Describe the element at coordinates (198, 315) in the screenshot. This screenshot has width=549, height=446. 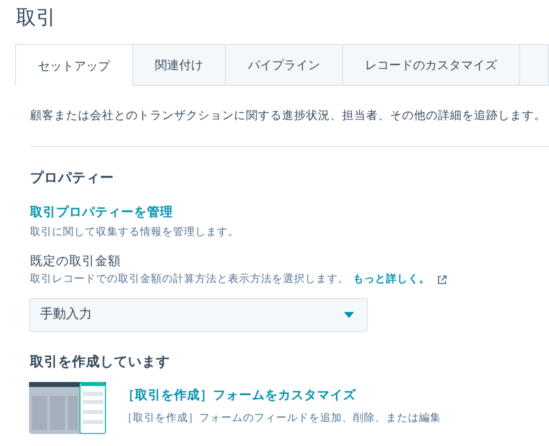
I see `amount-dropdown: 手動入力` at that location.